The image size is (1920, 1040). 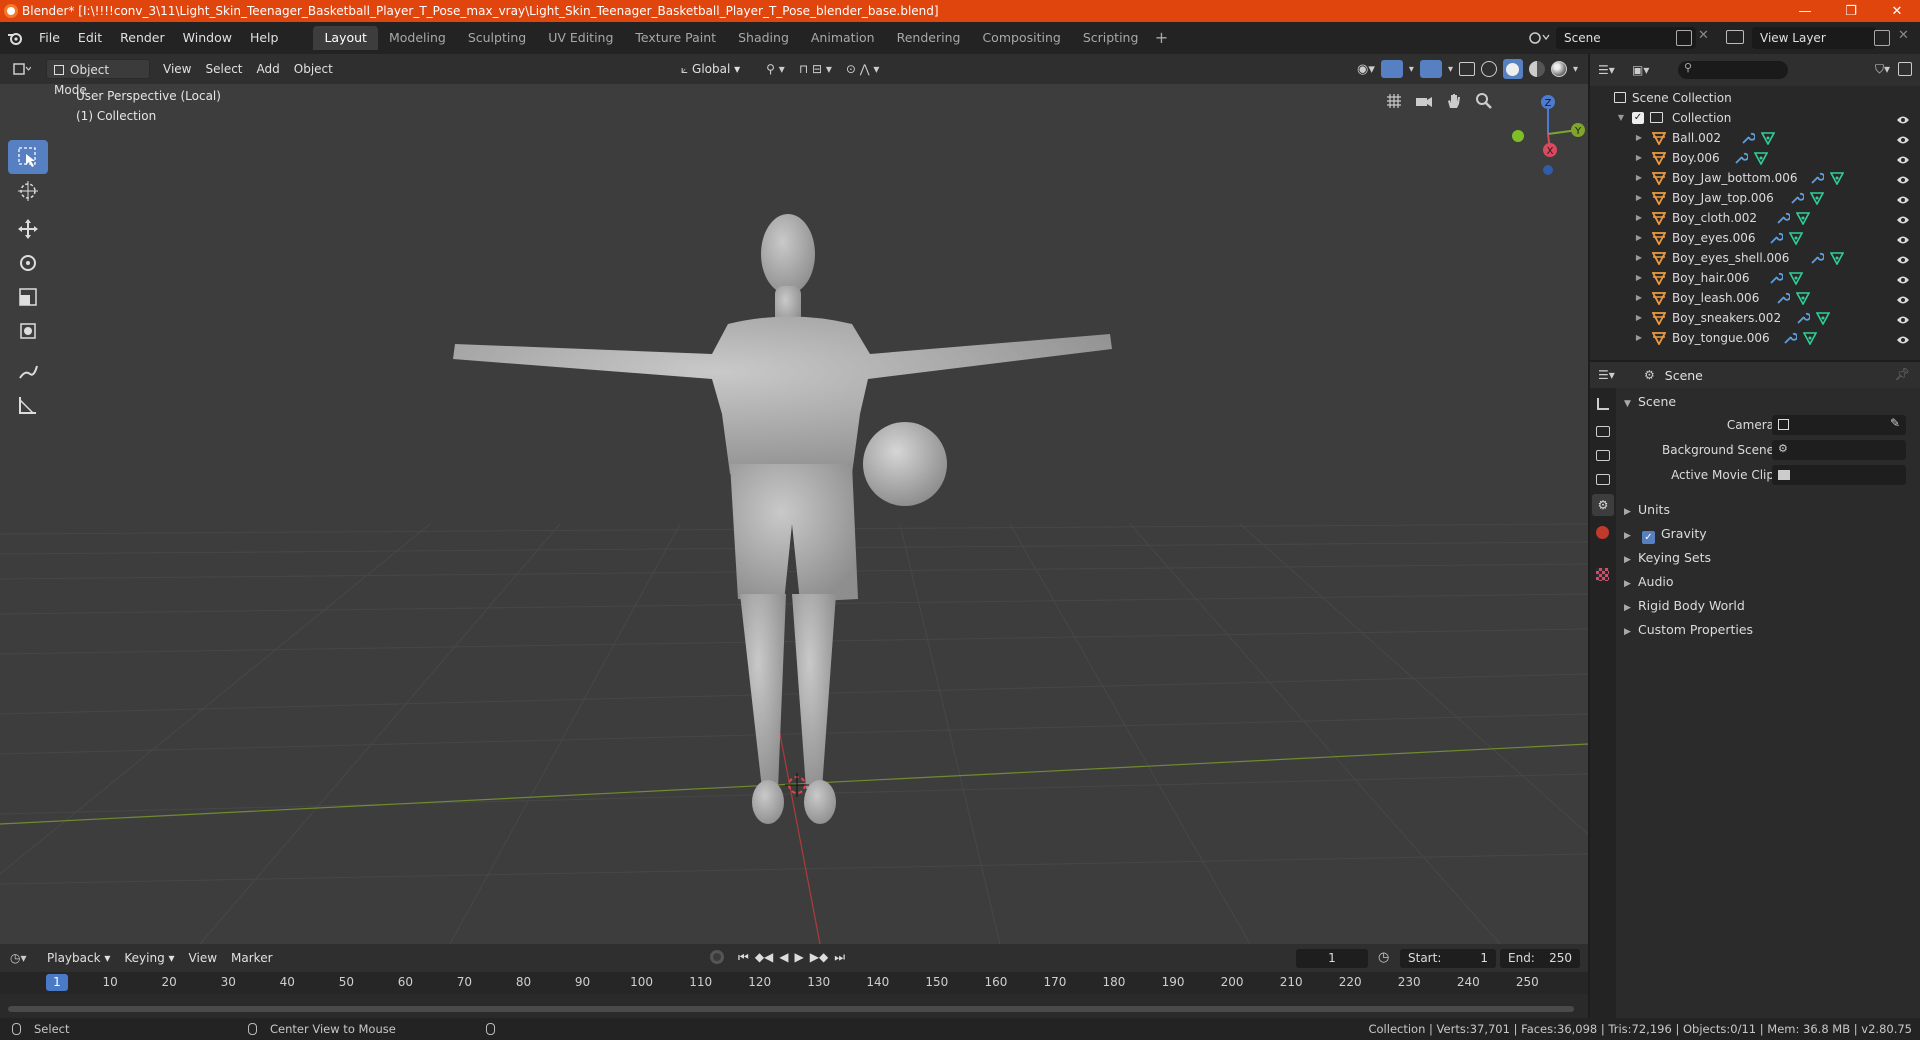 I want to click on audio-section: ▶ Audio, so click(x=1769, y=582).